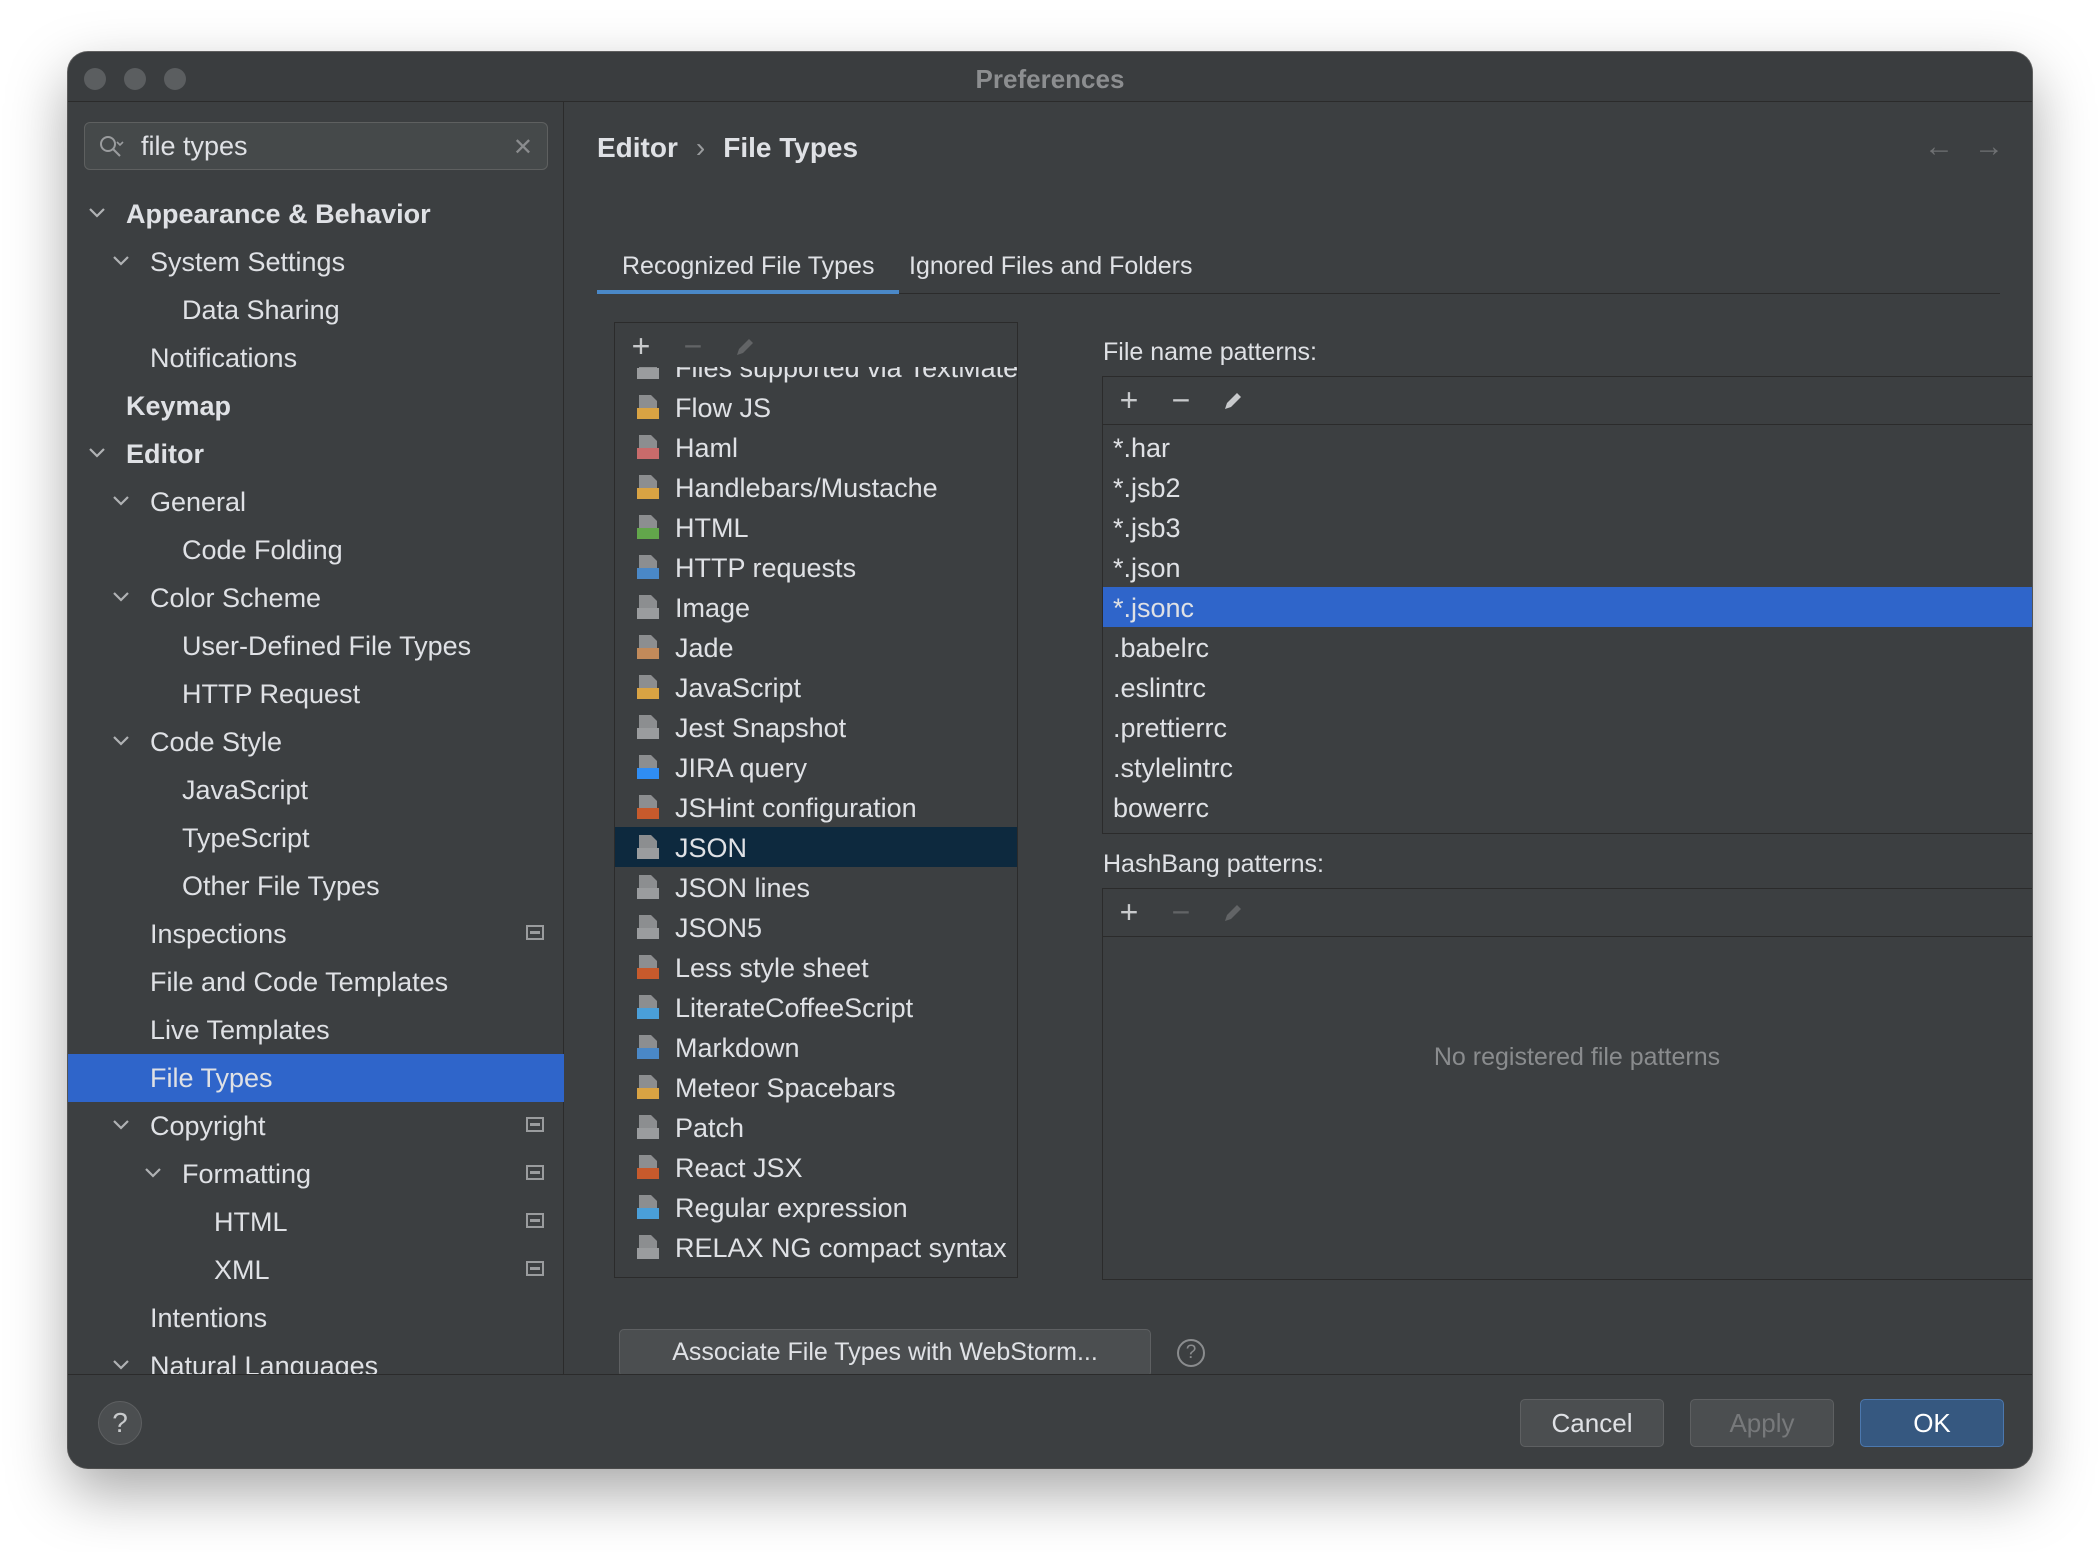 This screenshot has height=1552, width=2100. I want to click on file-type-label: LiterateCoffeeScript, so click(794, 1008).